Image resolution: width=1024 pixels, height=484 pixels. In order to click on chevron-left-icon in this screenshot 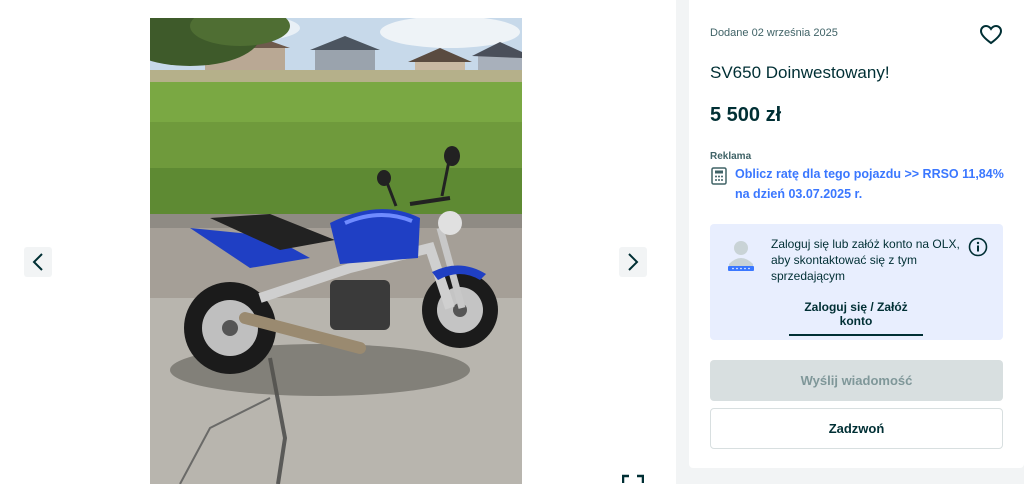, I will do `click(37, 262)`.